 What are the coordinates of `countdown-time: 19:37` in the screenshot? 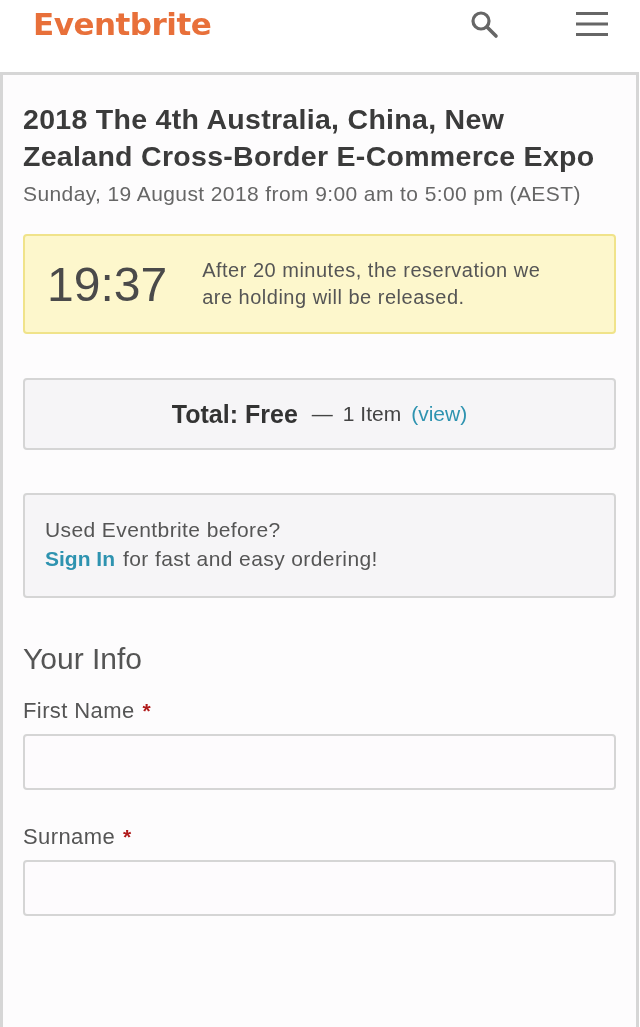 It's located at (107, 284).